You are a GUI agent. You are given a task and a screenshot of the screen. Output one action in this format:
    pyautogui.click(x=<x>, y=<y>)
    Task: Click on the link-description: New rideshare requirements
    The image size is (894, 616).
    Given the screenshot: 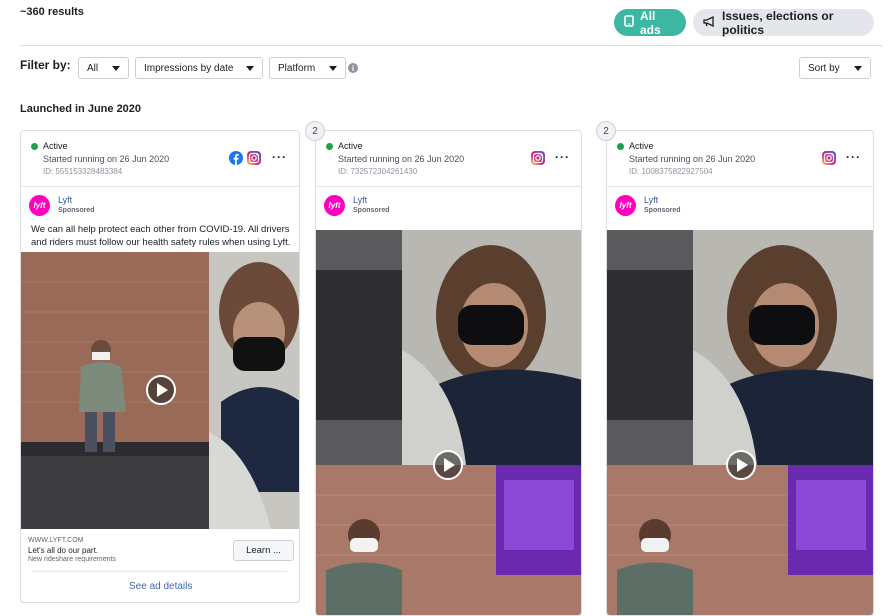 What is the action you would take?
    pyautogui.click(x=72, y=559)
    